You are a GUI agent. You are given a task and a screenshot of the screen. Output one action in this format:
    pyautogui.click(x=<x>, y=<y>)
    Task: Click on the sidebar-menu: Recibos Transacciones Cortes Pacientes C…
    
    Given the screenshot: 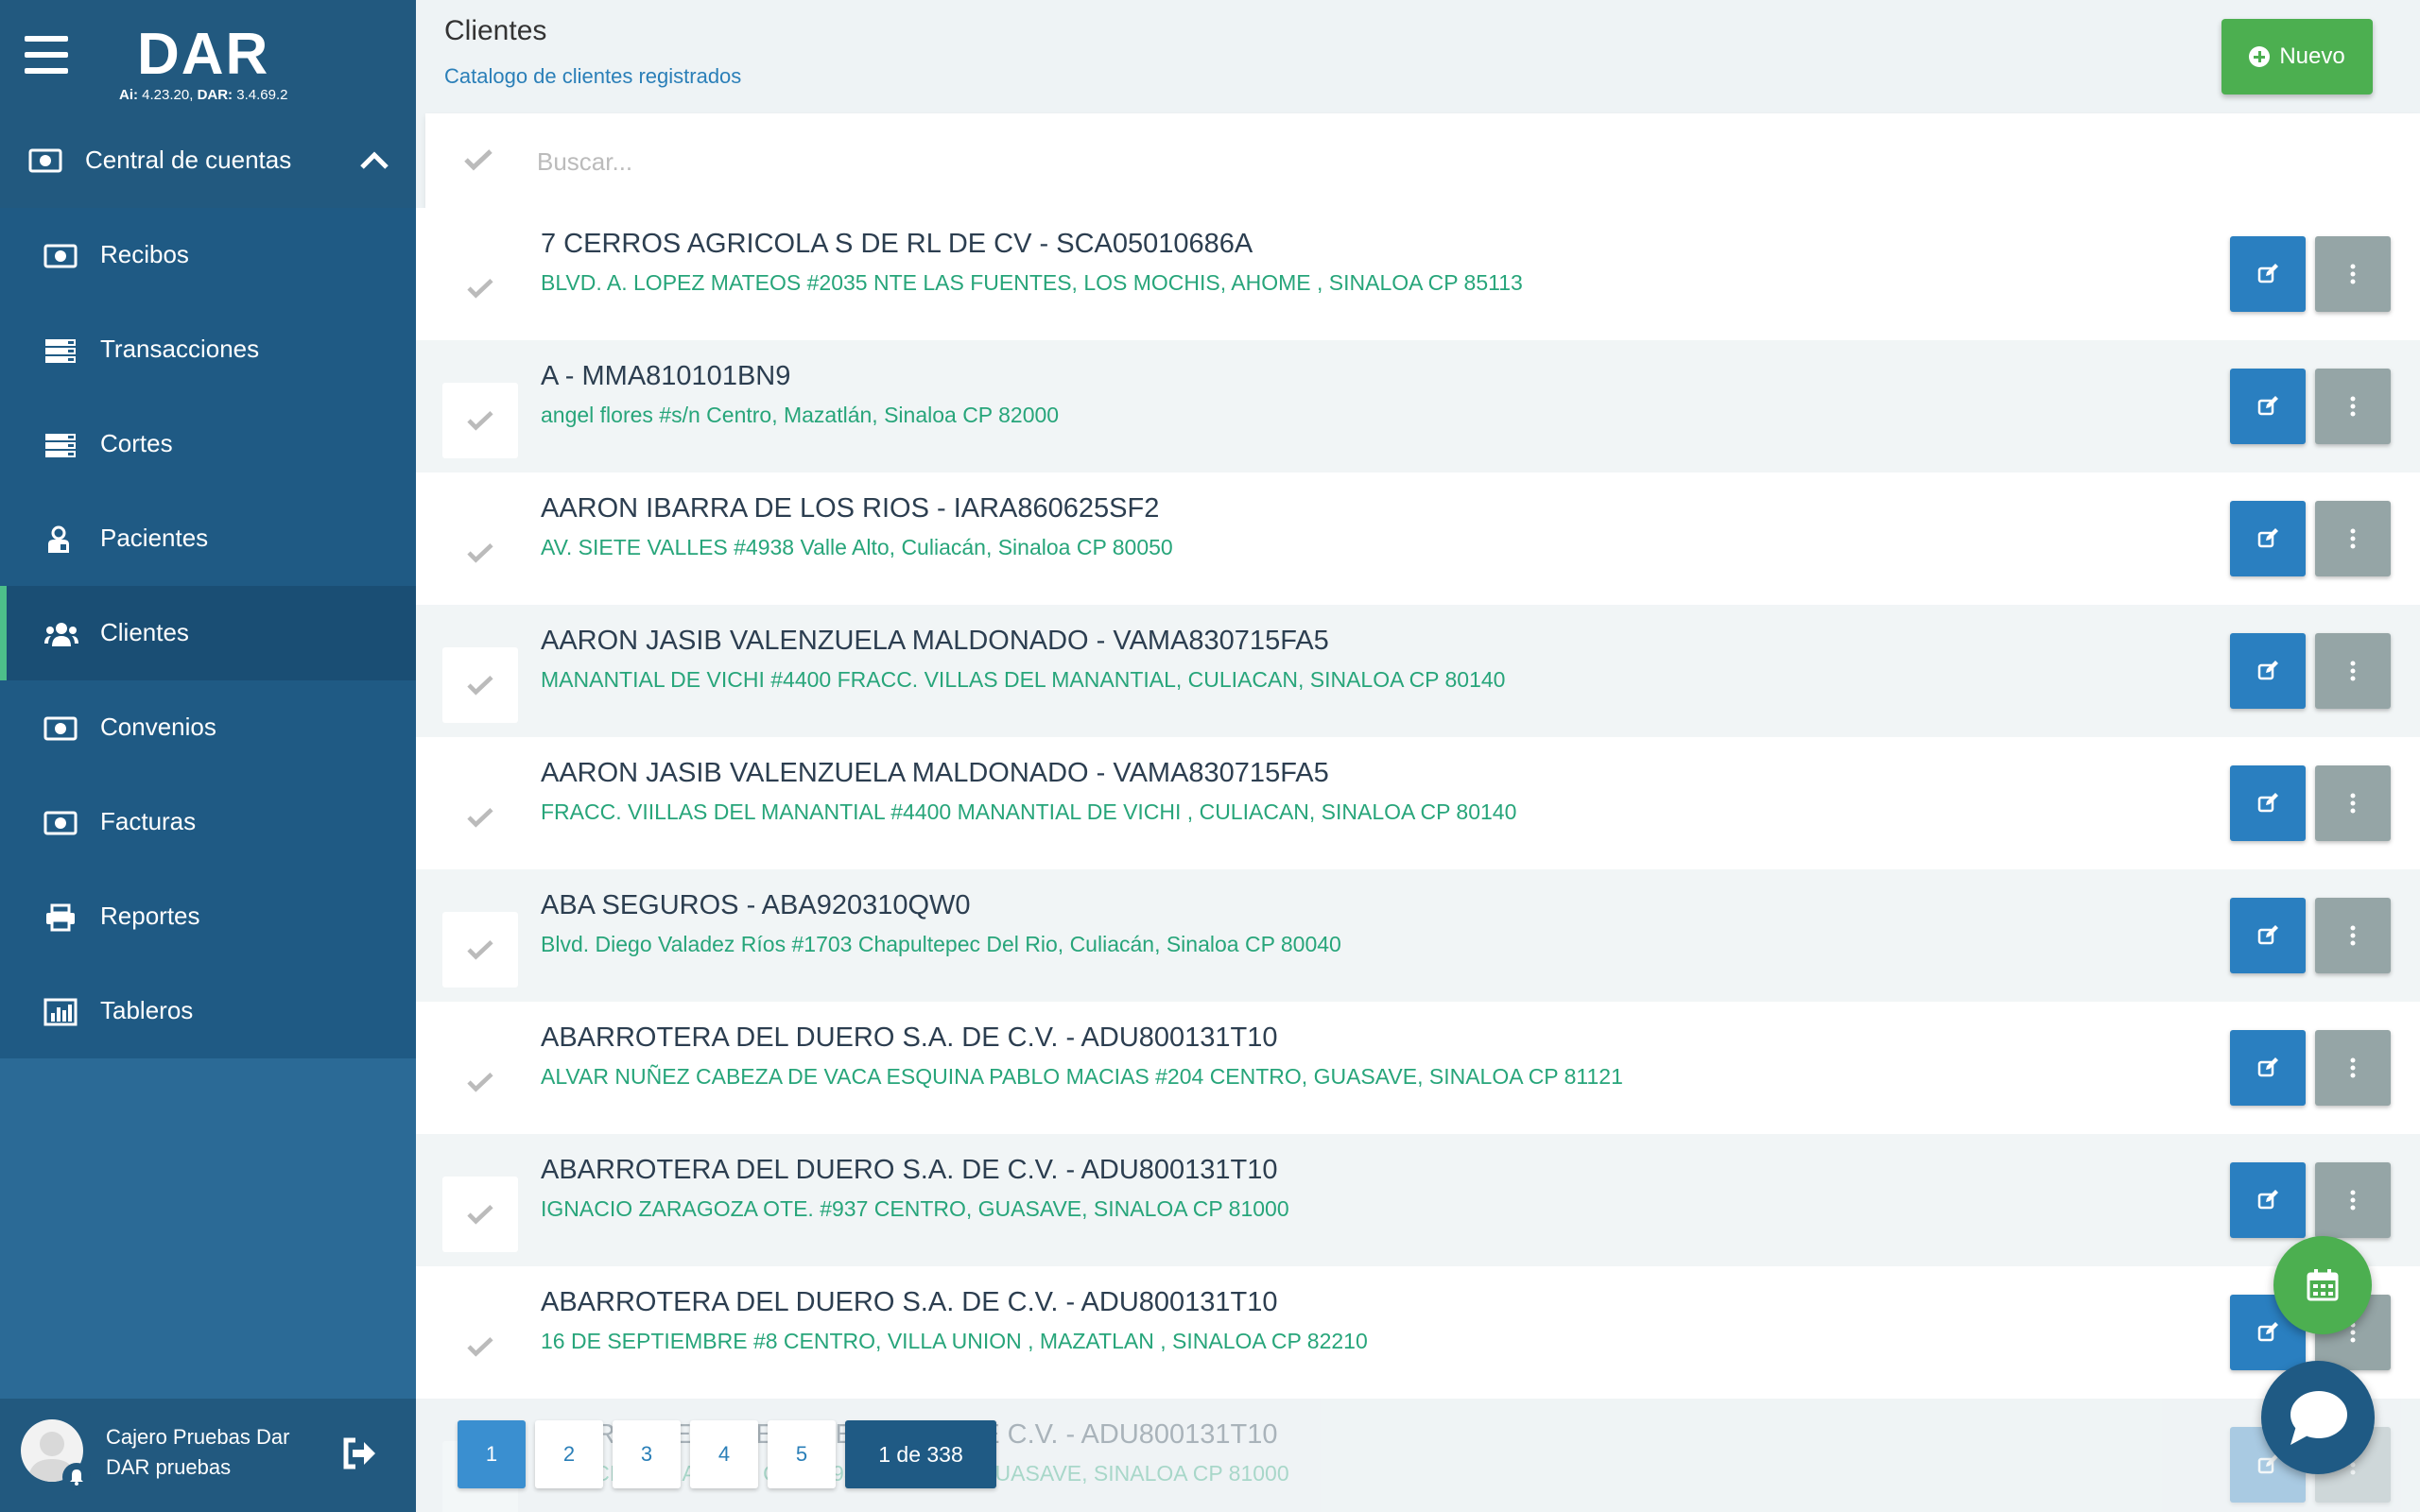 What is the action you would take?
    pyautogui.click(x=208, y=633)
    